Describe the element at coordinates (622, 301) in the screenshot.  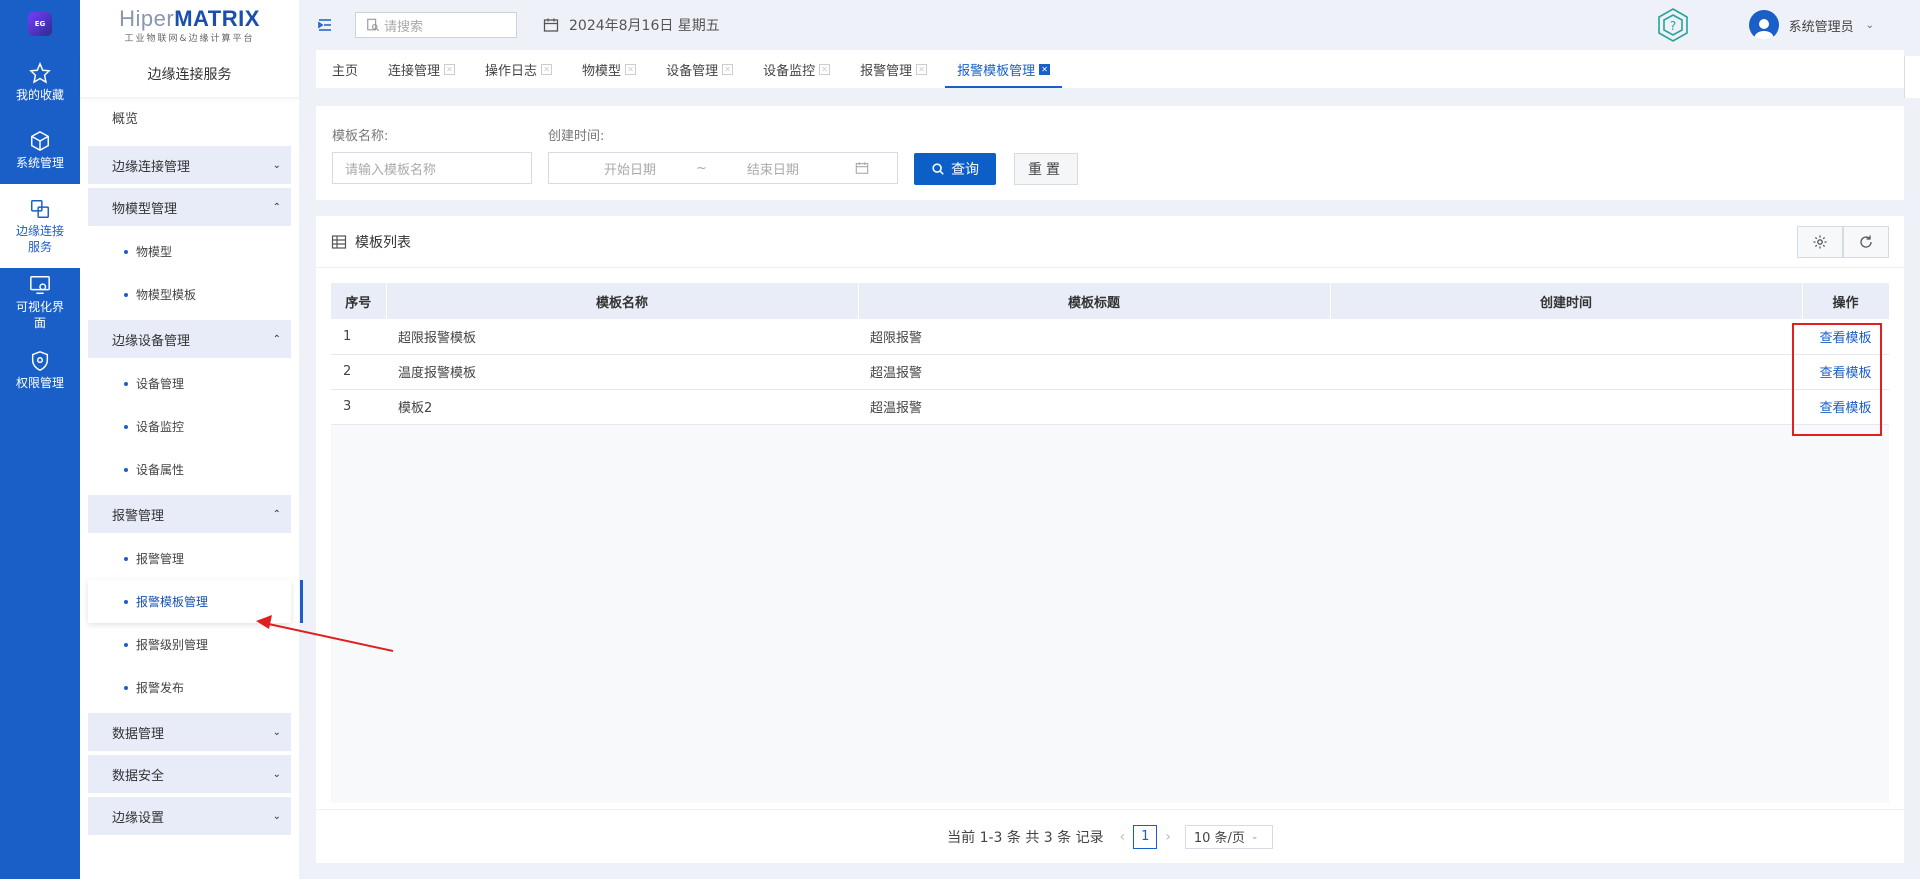
I see `column-header: 模板名称` at that location.